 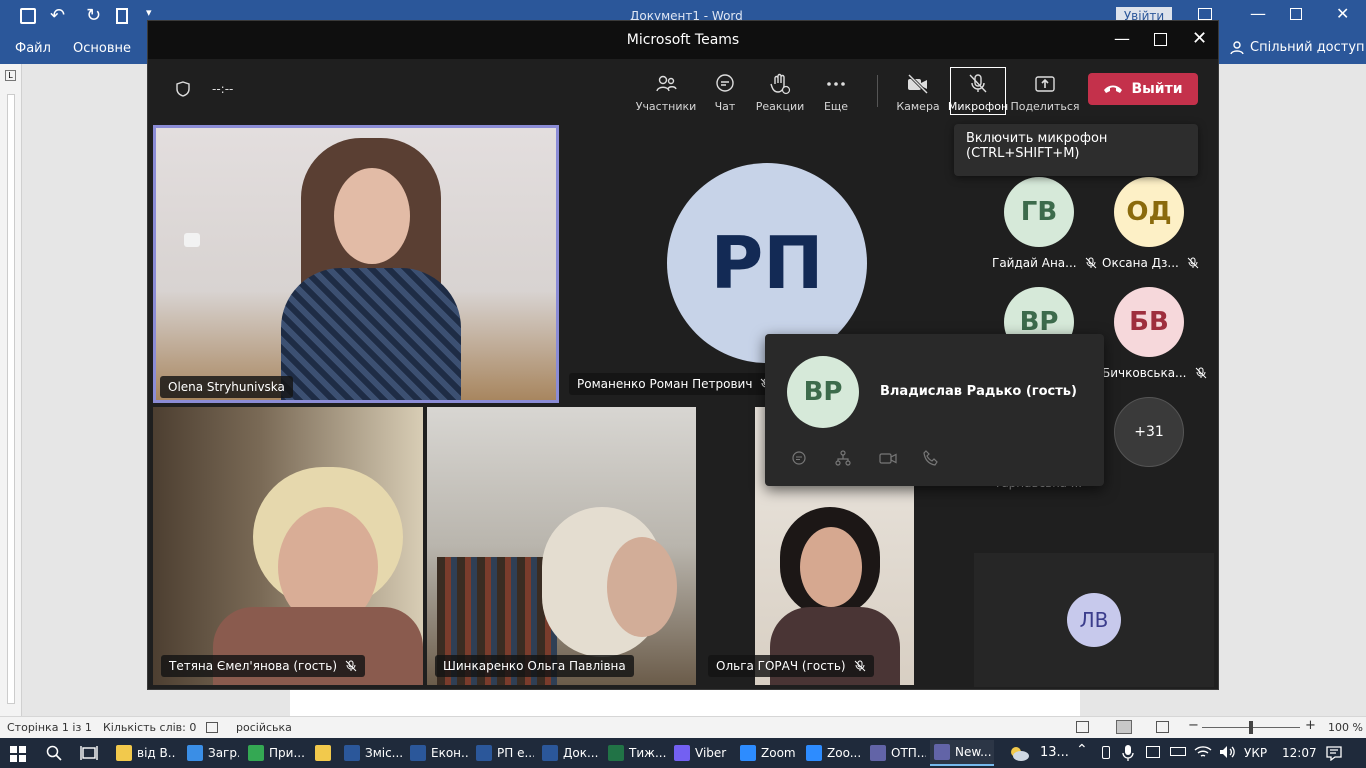 I want to click on name-tag: Романенко Роман Петрович, so click(x=675, y=384).